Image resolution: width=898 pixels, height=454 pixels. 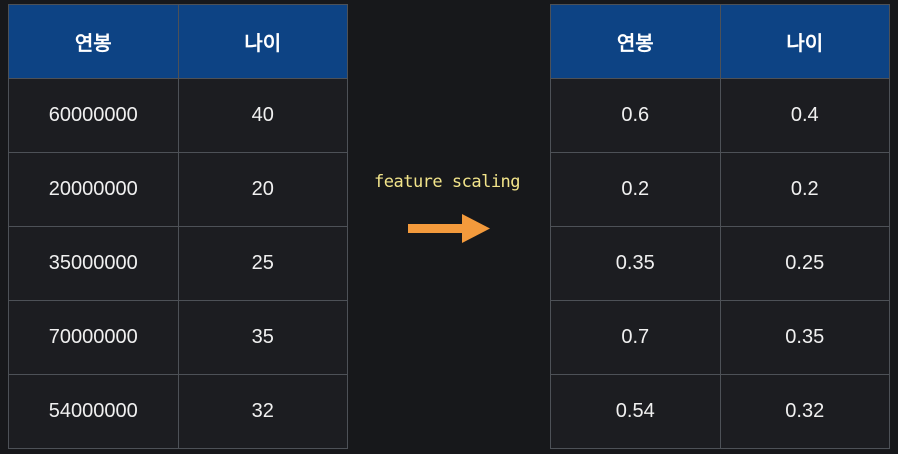 I want to click on table-row: 60000000 40, so click(x=178, y=115).